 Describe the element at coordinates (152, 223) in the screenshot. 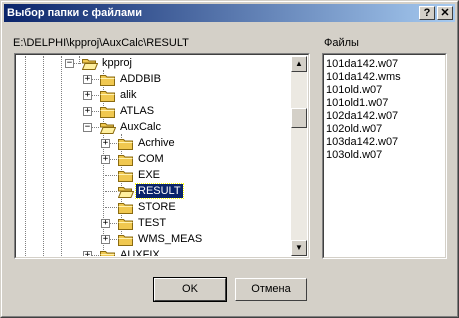

I see `tree-item-test: TEST` at that location.